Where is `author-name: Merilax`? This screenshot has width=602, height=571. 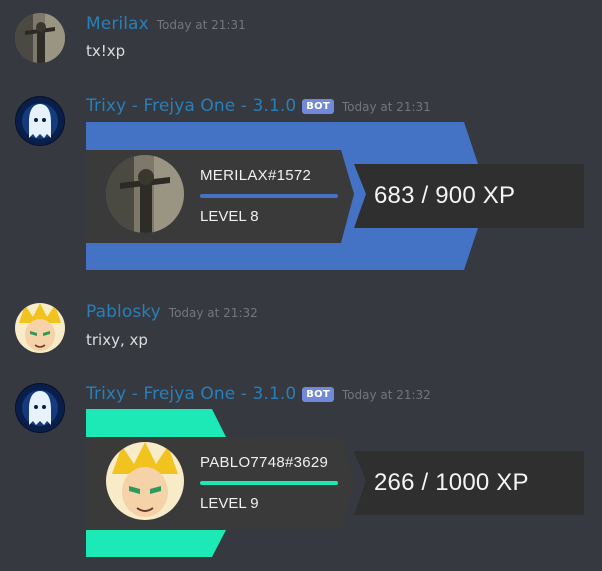
author-name: Merilax is located at coordinates (117, 24).